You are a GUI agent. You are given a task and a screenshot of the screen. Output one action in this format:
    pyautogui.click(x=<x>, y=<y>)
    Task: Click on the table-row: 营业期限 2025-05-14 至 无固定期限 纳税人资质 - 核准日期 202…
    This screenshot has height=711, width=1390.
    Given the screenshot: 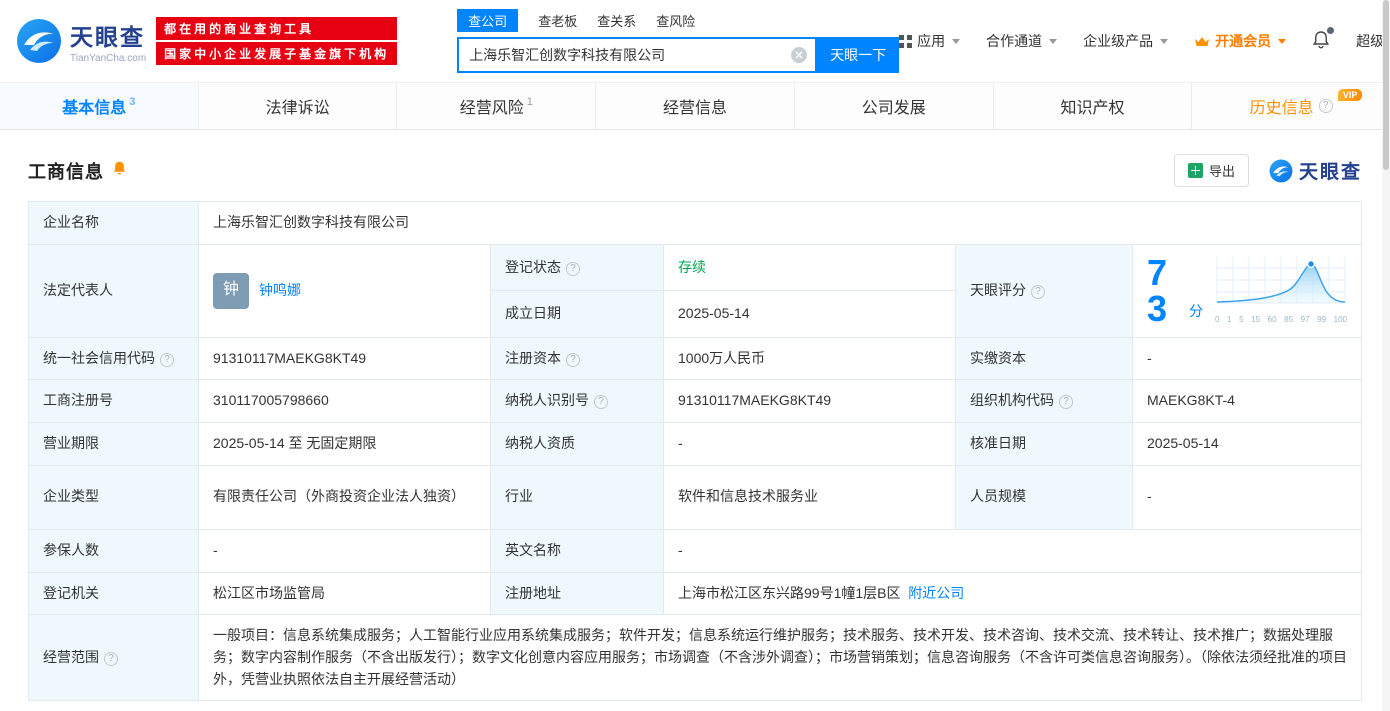 What is the action you would take?
    pyautogui.click(x=695, y=444)
    